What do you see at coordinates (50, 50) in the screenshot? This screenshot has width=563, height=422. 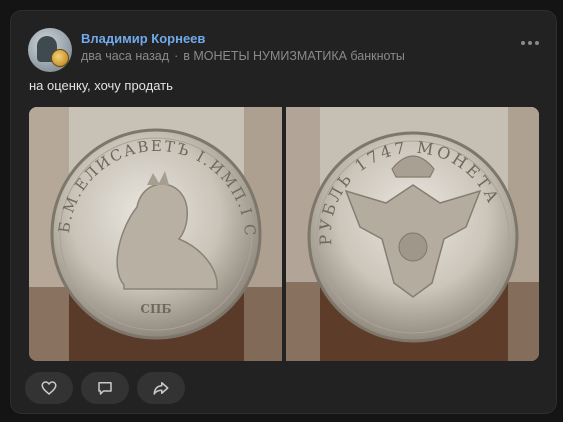 I see `avatar` at bounding box center [50, 50].